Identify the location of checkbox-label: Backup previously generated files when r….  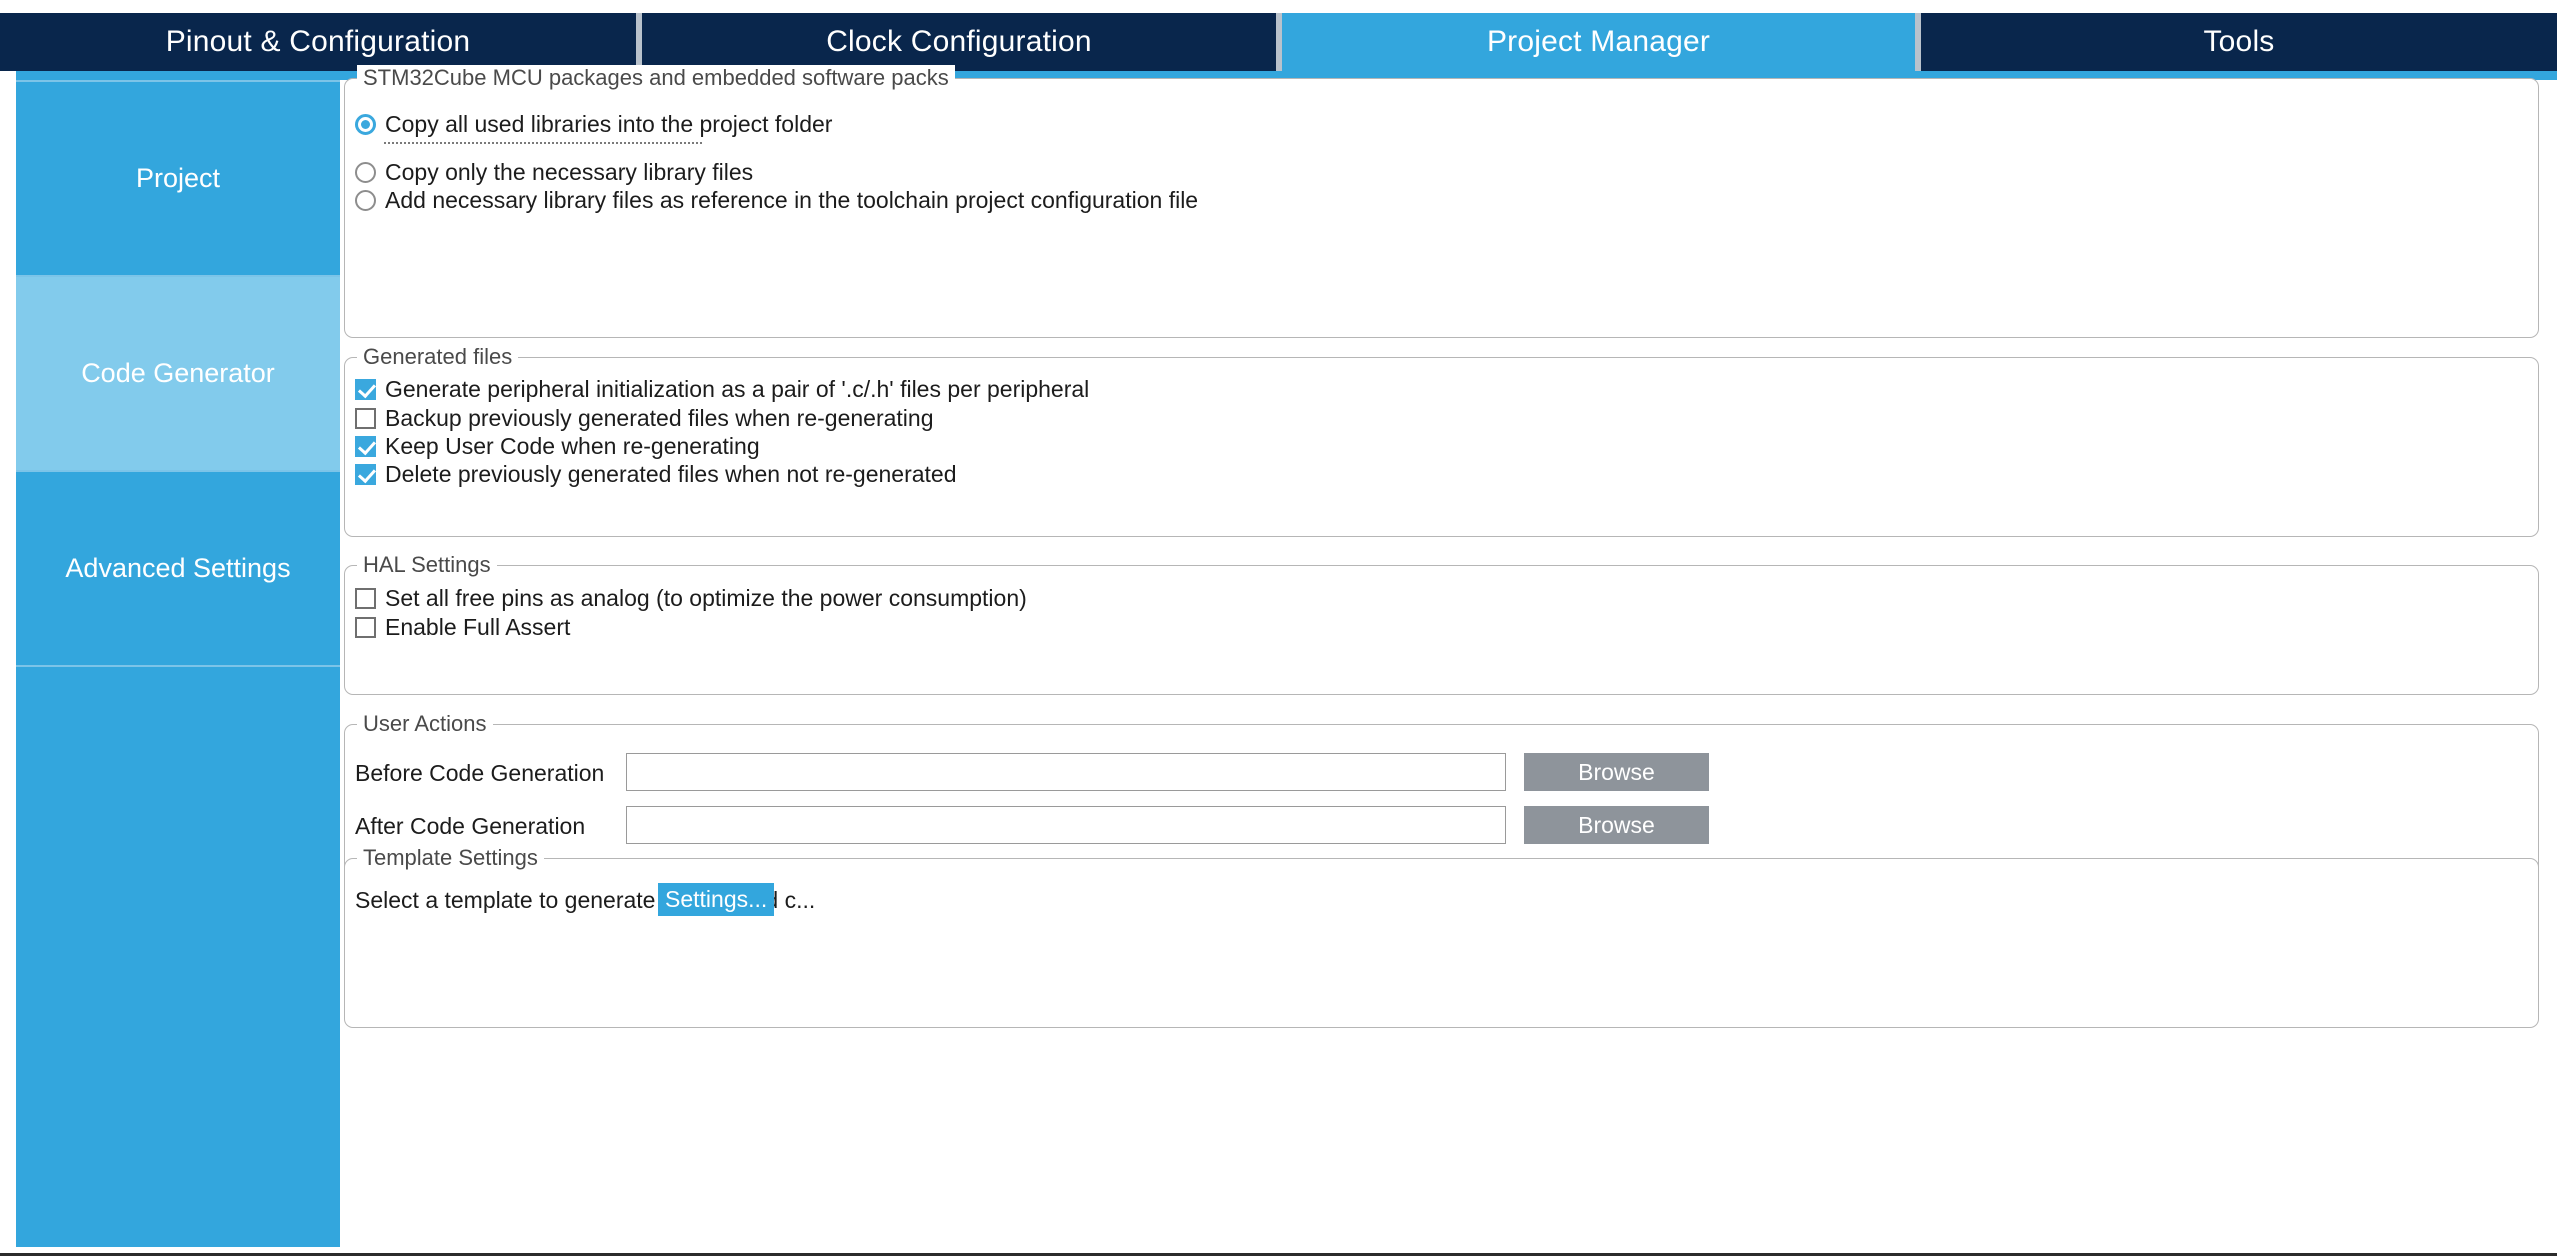
(659, 417).